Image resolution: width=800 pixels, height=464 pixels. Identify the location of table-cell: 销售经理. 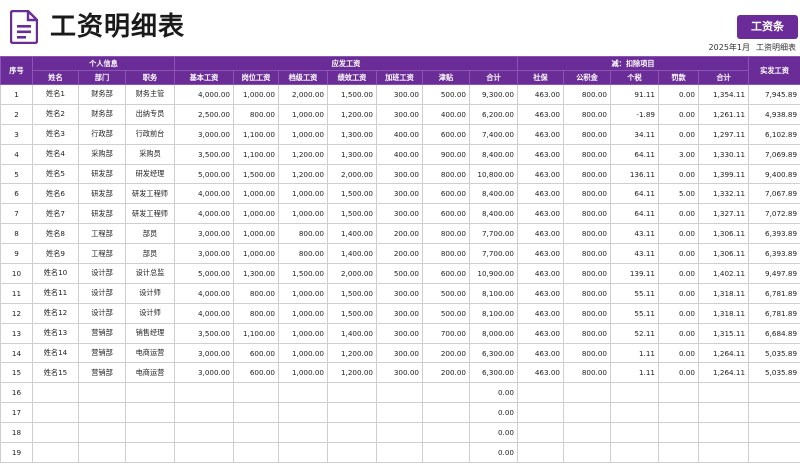
(150, 333).